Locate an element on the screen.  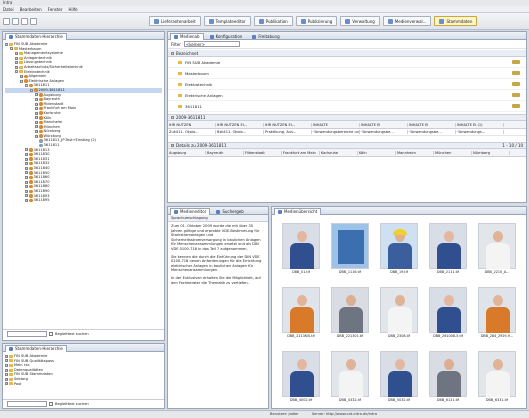
column-header: Karlsruhe is located at coordinates (339, 152).